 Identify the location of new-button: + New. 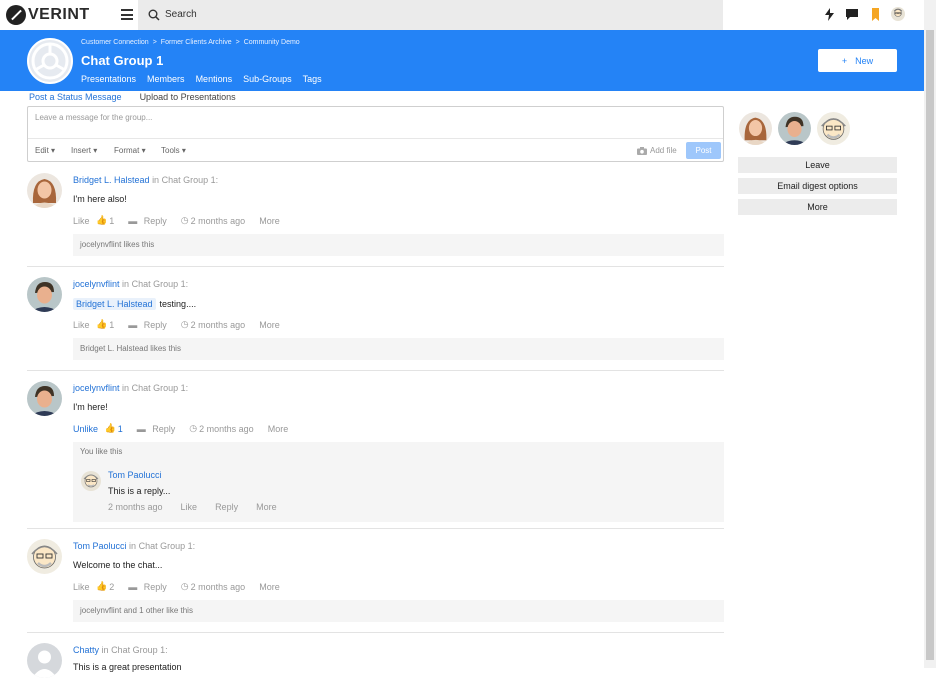
(857, 60).